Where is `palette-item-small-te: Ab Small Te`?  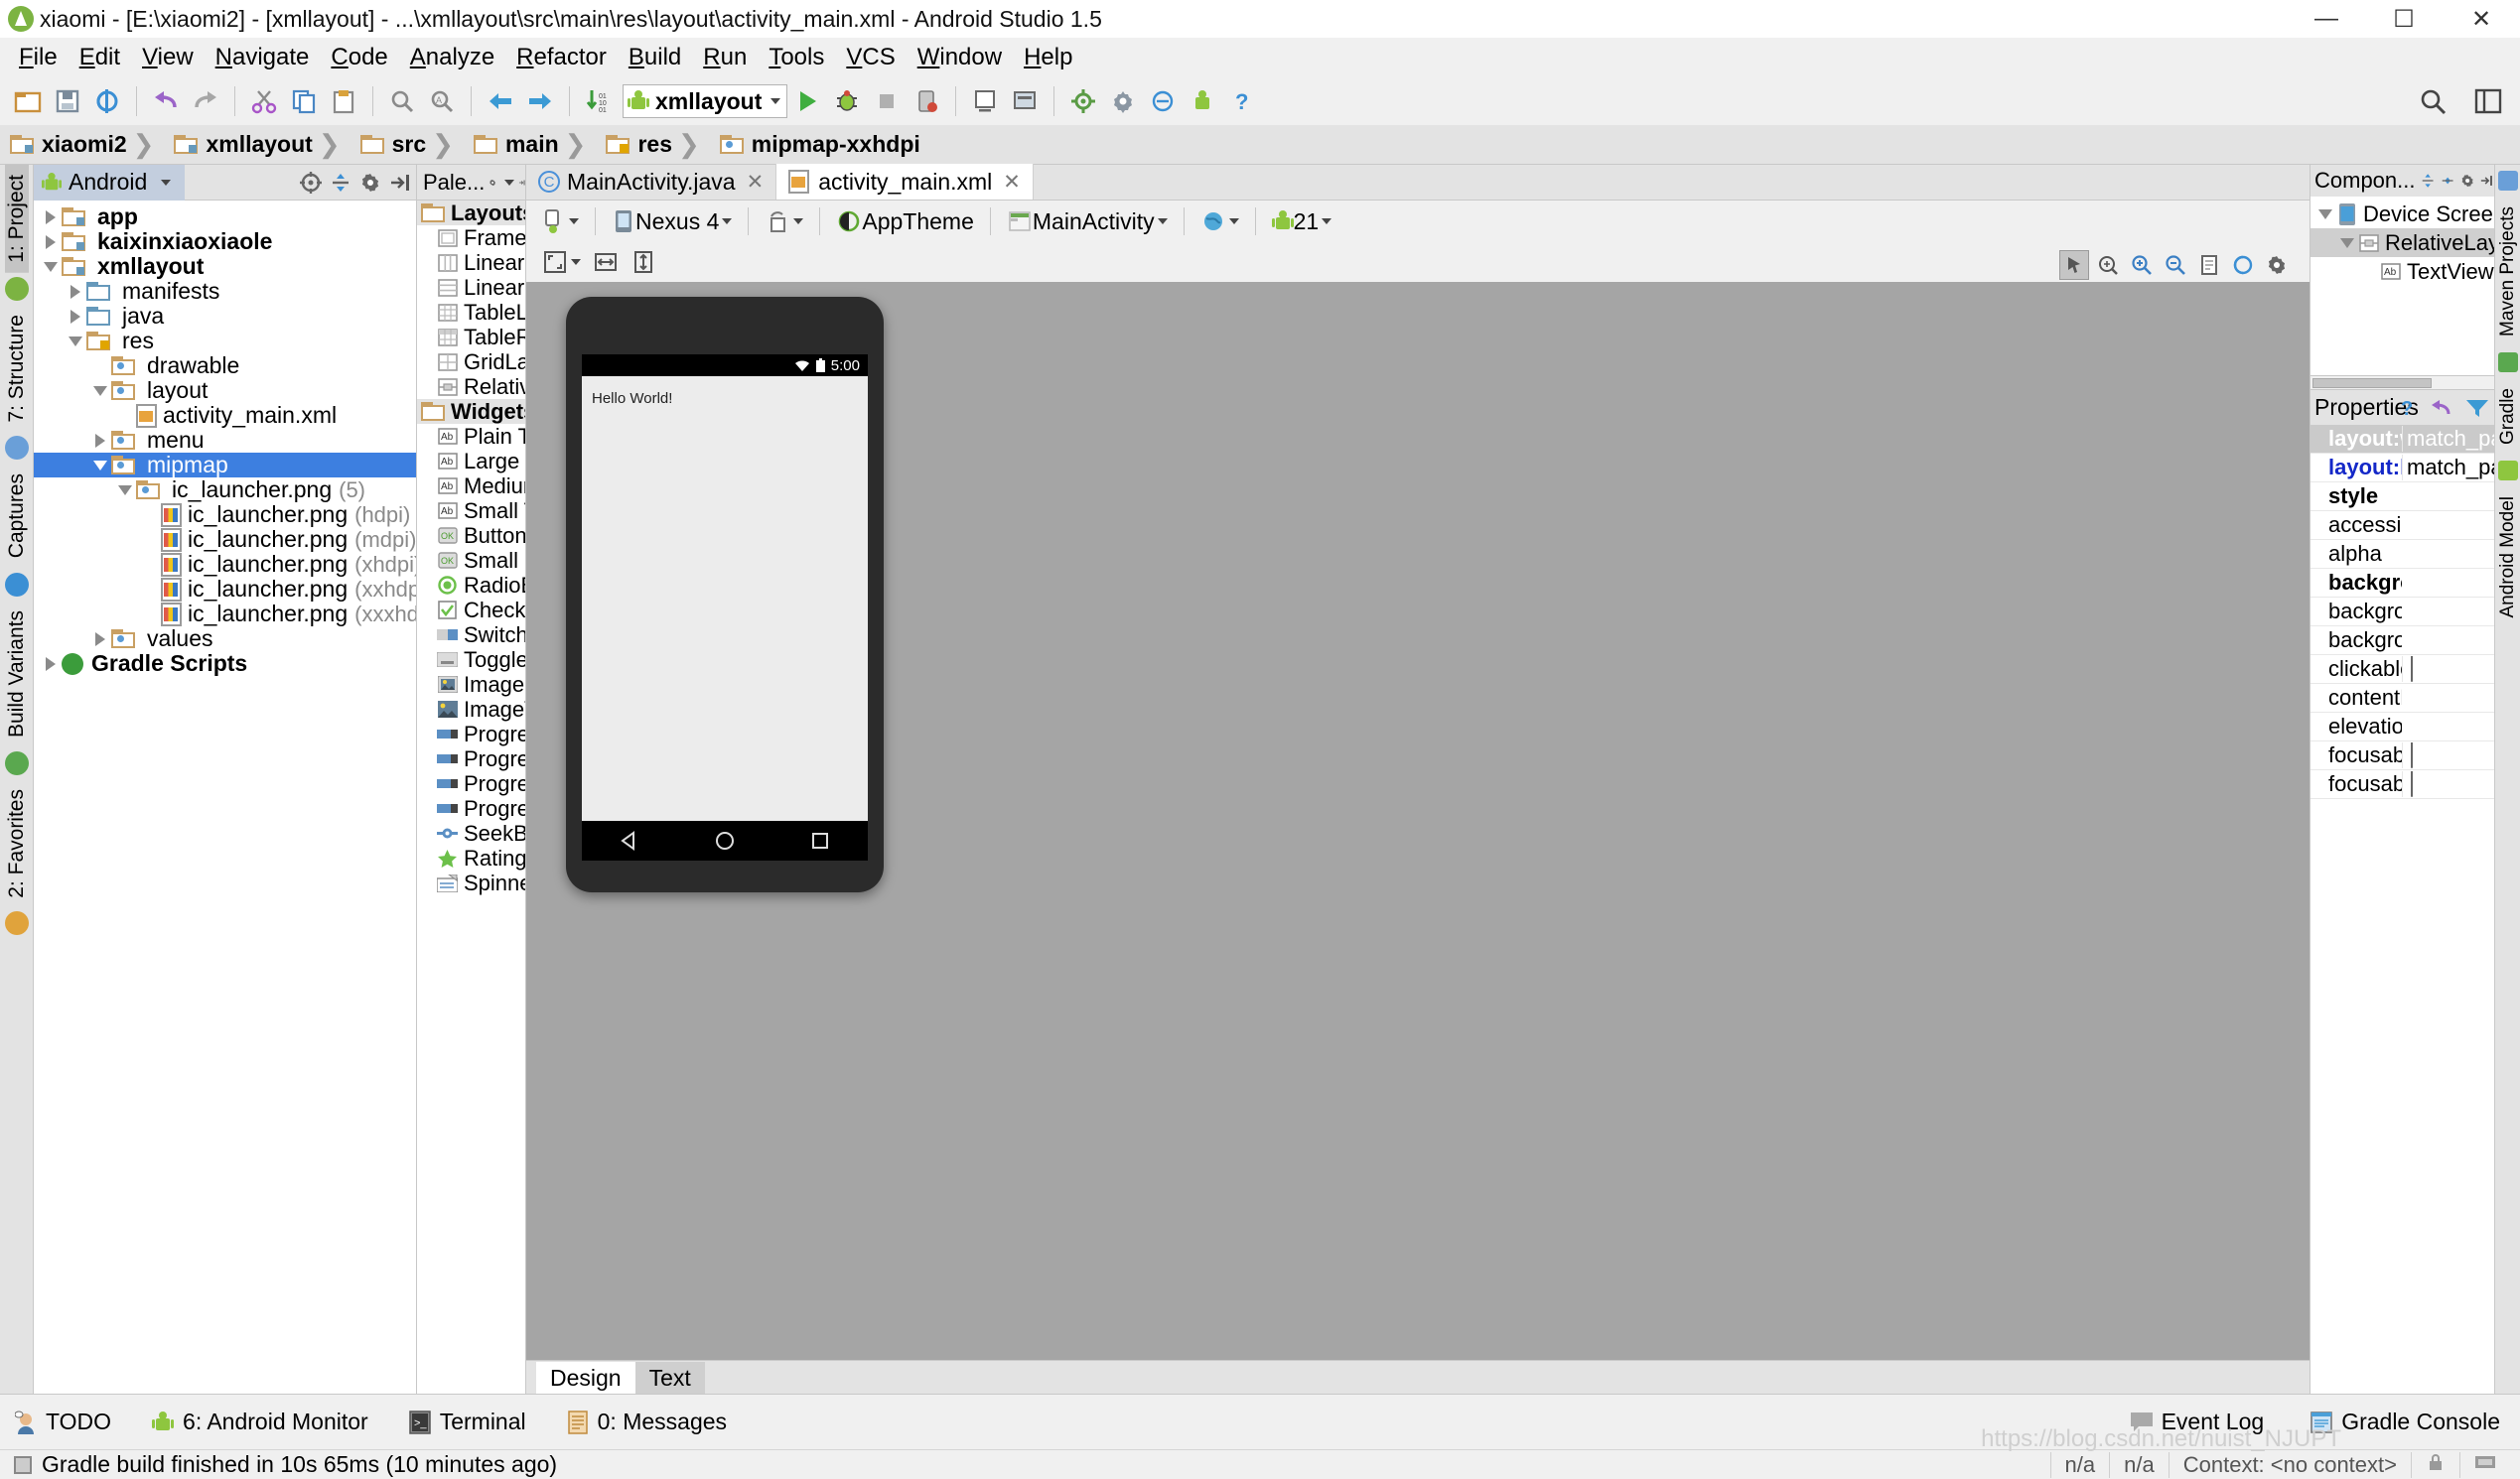
palette-item-small-te: Ab Small Te is located at coordinates (471, 510).